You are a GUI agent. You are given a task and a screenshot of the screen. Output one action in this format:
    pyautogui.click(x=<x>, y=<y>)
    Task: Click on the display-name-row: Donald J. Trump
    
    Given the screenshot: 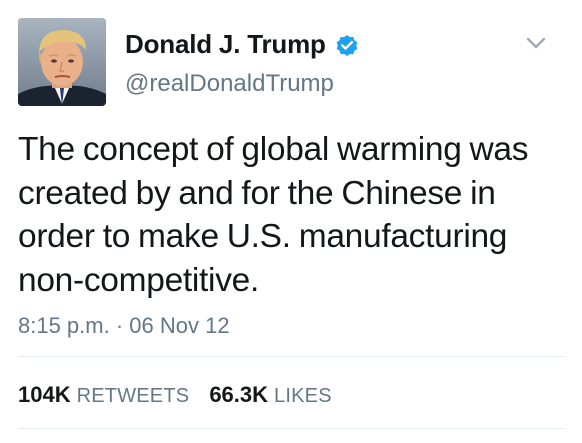 What is the action you would take?
    pyautogui.click(x=242, y=44)
    